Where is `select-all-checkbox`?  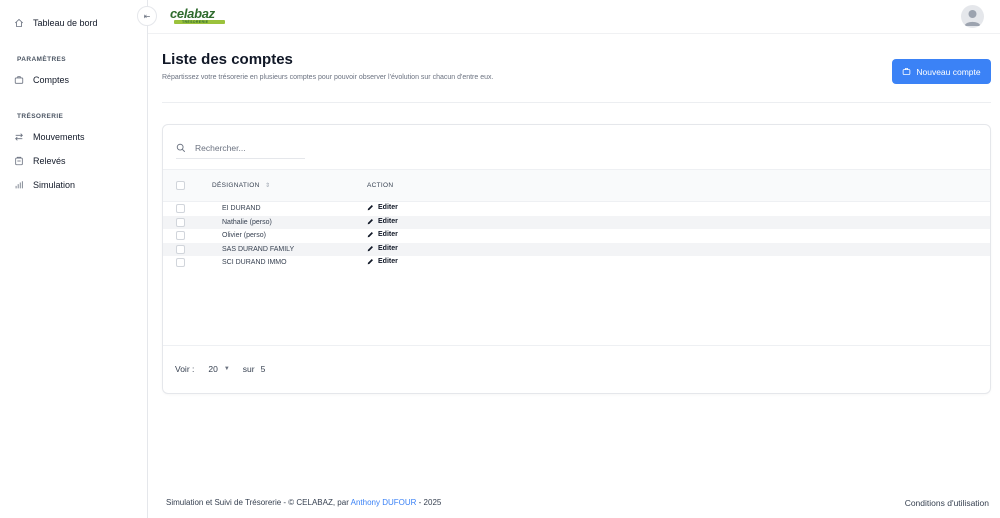 select-all-checkbox is located at coordinates (180, 185).